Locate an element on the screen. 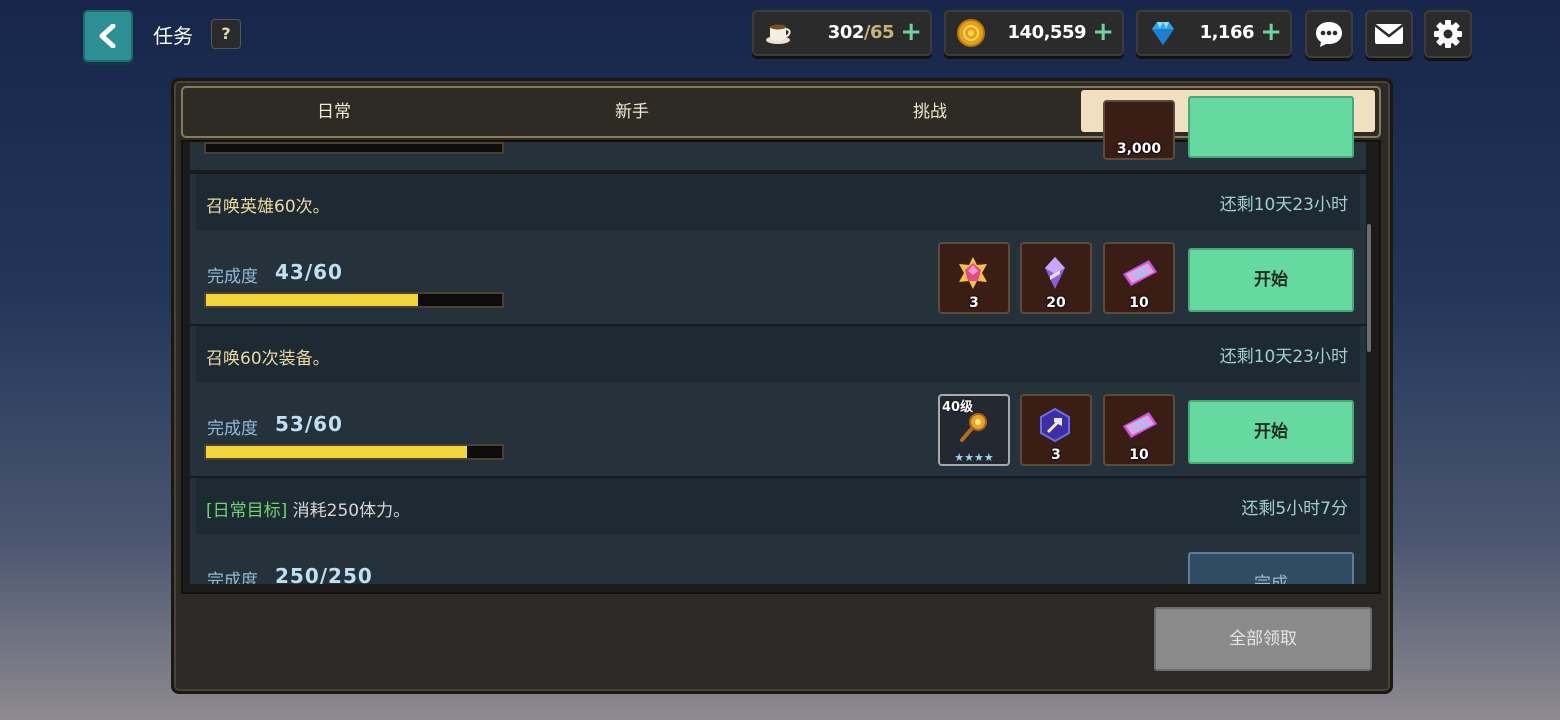  chevron-left-icon is located at coordinates (107, 36).